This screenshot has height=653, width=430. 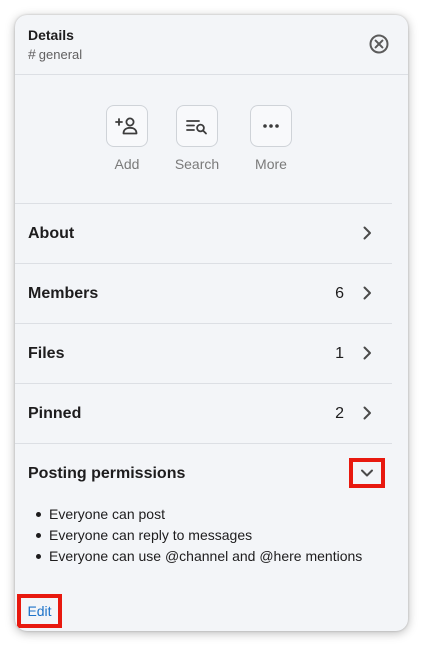 I want to click on more-dots-icon, so click(x=271, y=126).